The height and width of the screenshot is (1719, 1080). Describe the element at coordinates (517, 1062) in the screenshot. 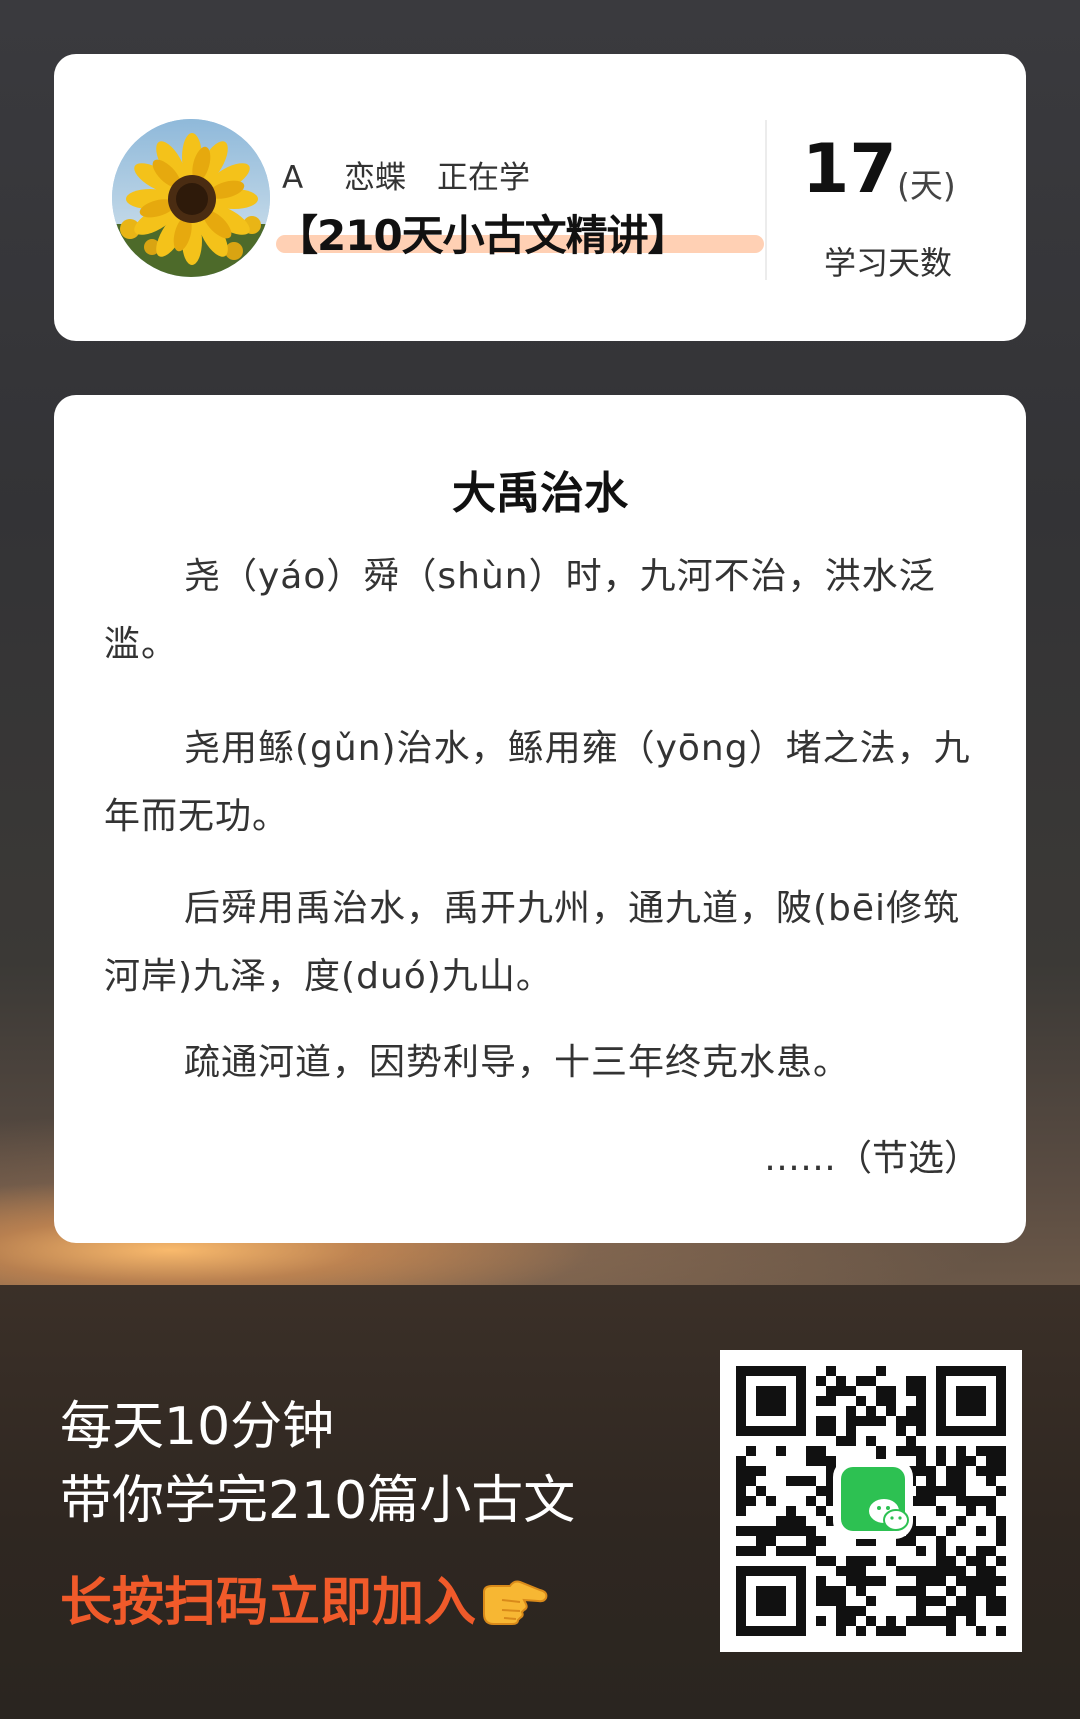

I see `story-paragraph: 疏通河道，因势利导，十三年终克水患。` at that location.